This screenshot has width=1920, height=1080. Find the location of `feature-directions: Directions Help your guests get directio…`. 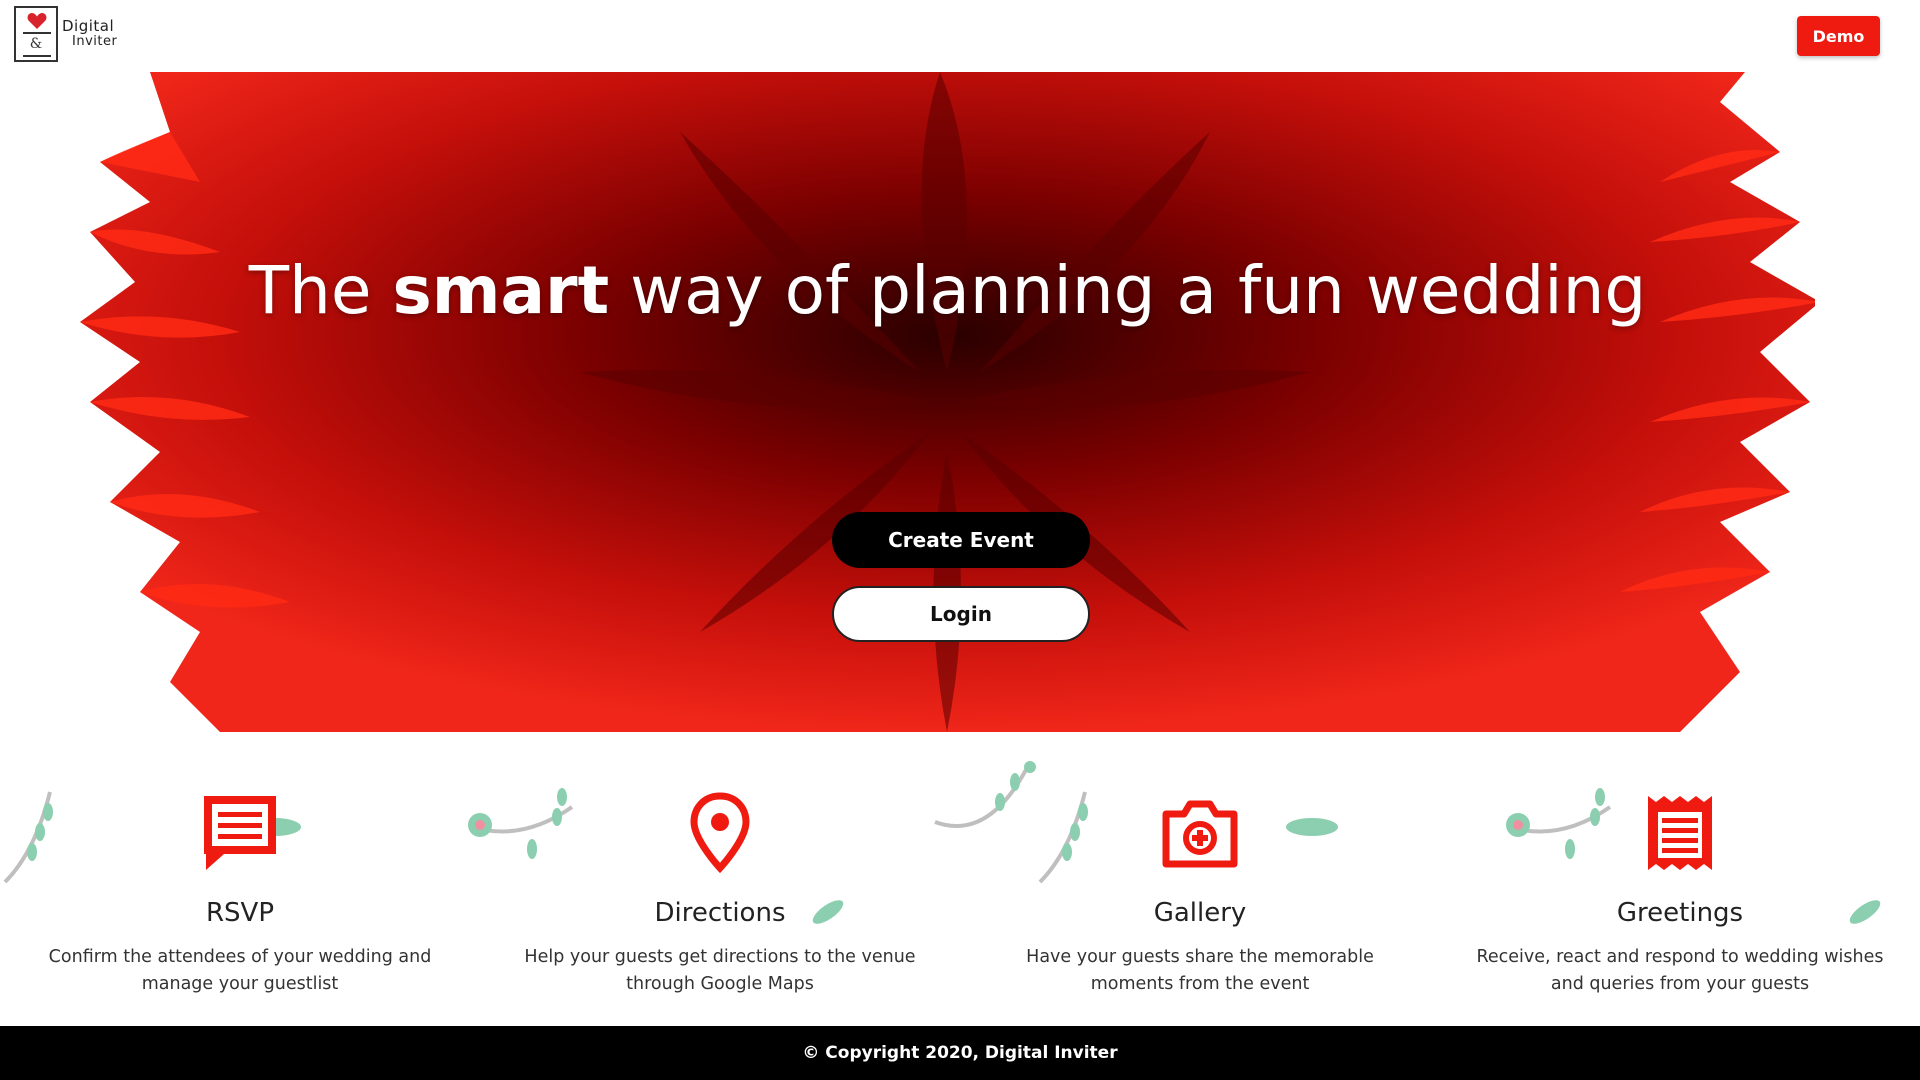

feature-directions: Directions Help your guests get directio… is located at coordinates (720, 895).